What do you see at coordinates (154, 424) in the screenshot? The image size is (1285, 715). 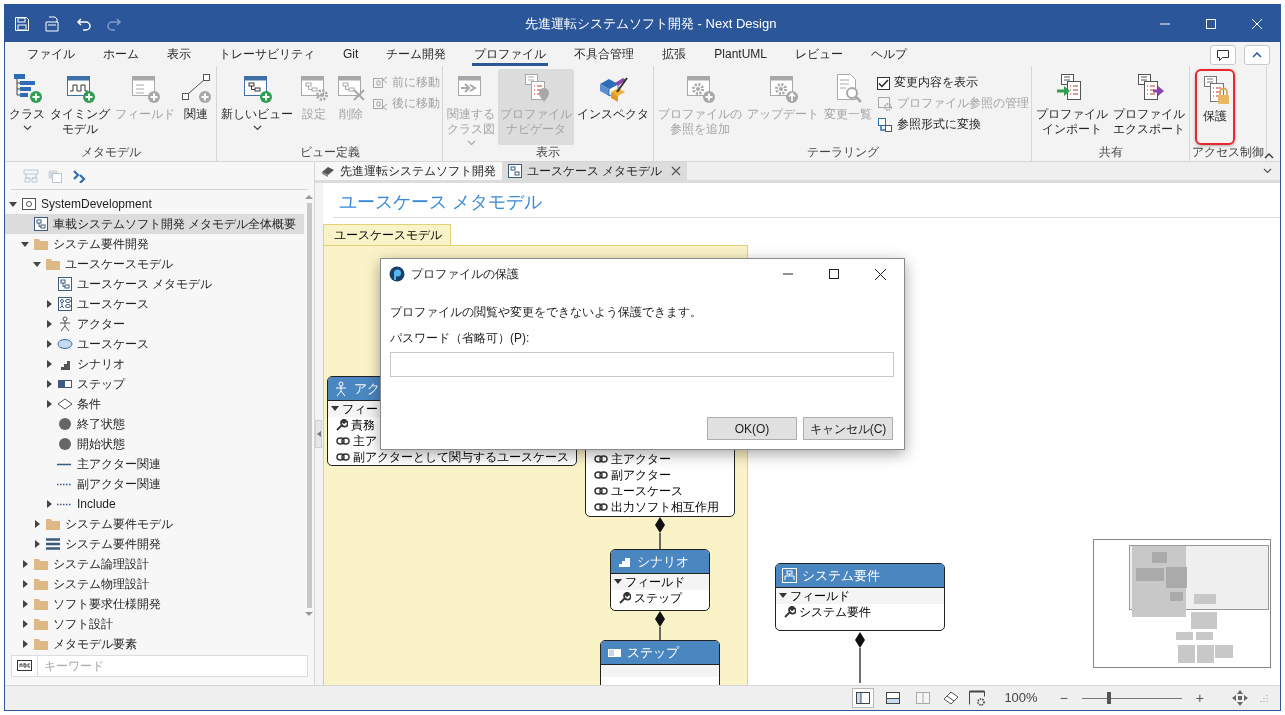 I see `tree-item: 終了状態` at bounding box center [154, 424].